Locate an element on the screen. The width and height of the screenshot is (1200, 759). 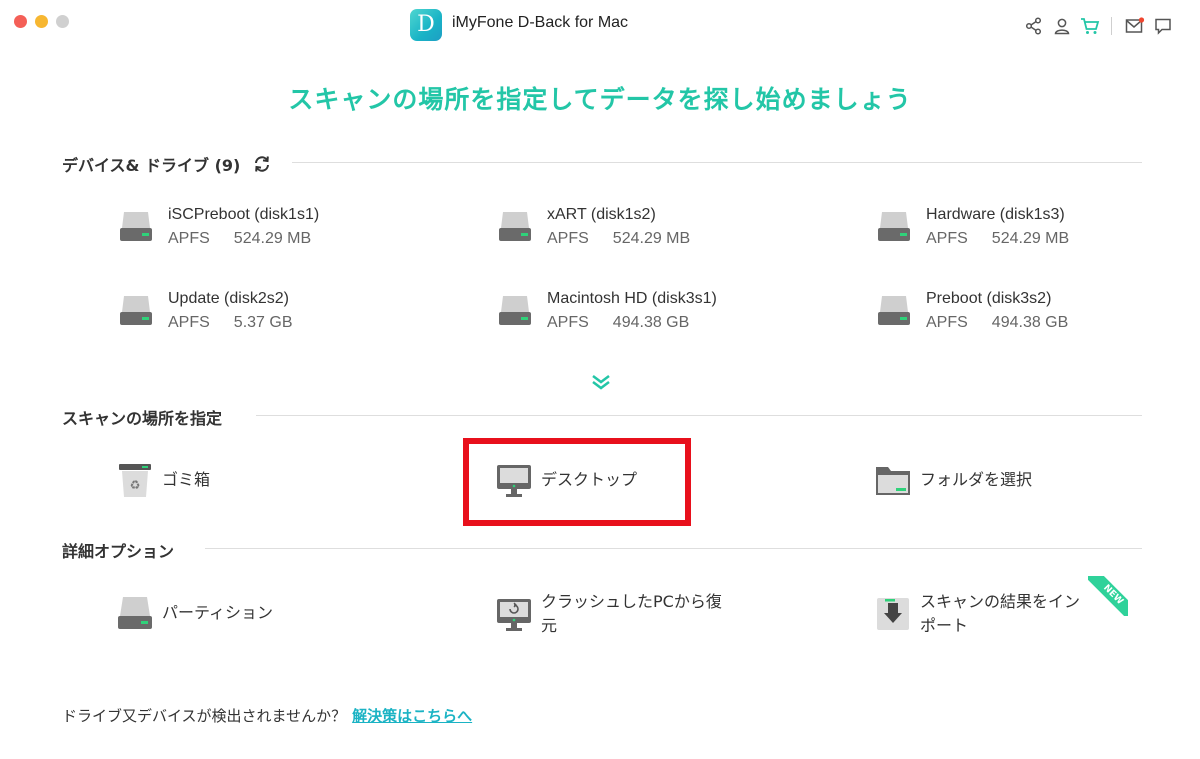
footer-help: ドライブ又デバイスが検出されませんか？ 解決策はこちらへ is located at coordinates (267, 715).